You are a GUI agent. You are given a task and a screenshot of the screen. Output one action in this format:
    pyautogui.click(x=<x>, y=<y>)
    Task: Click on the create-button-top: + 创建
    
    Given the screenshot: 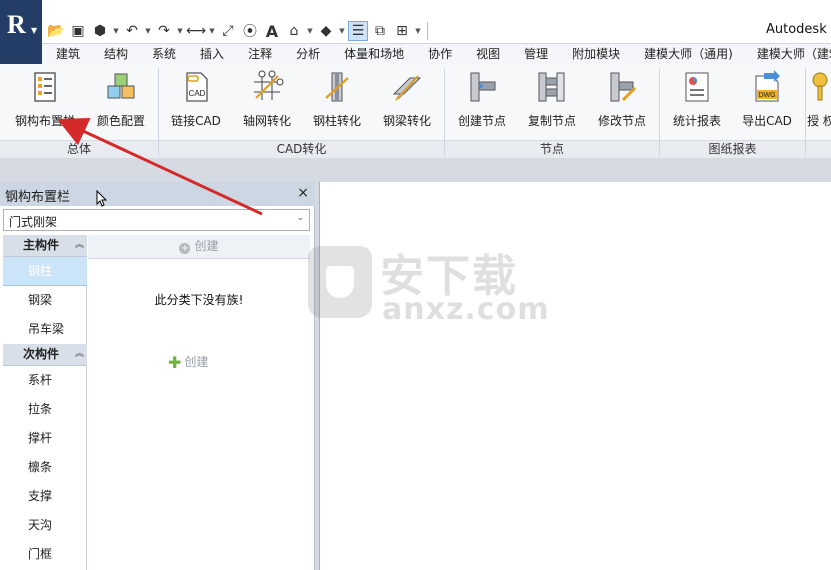 What is the action you would take?
    pyautogui.click(x=199, y=247)
    